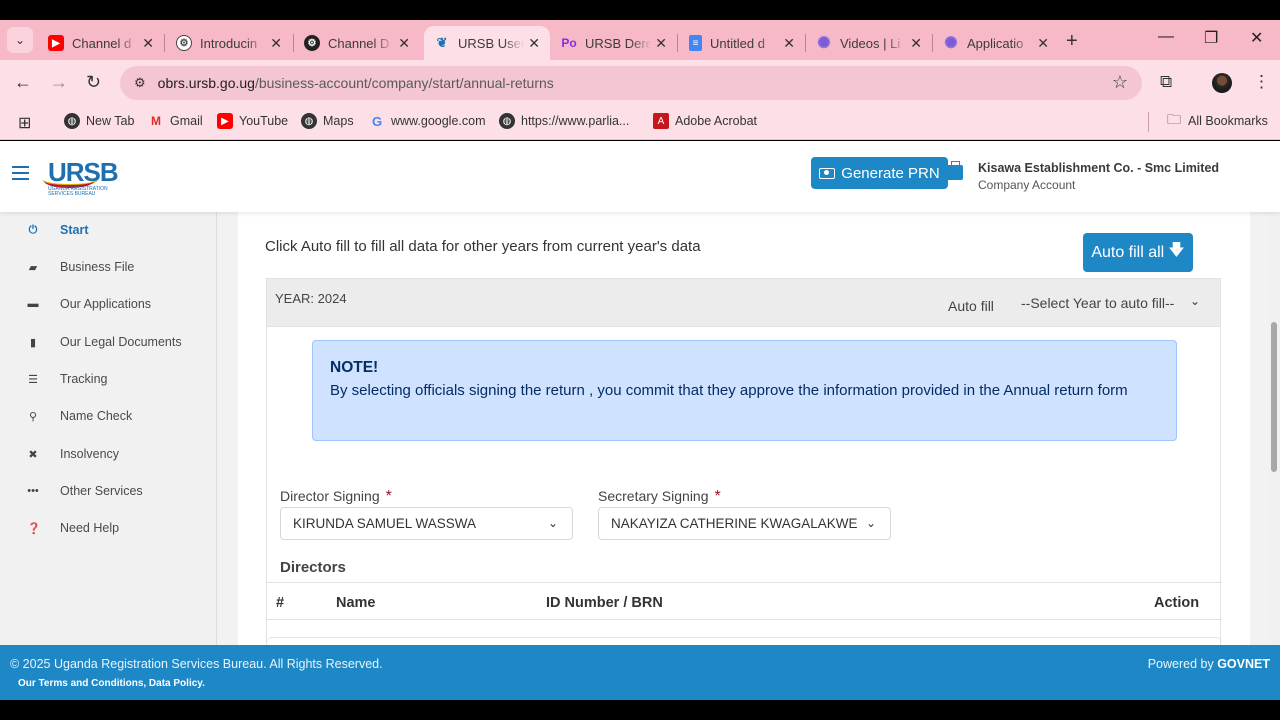  Describe the element at coordinates (827, 173) in the screenshot. I see `money-icon` at that location.